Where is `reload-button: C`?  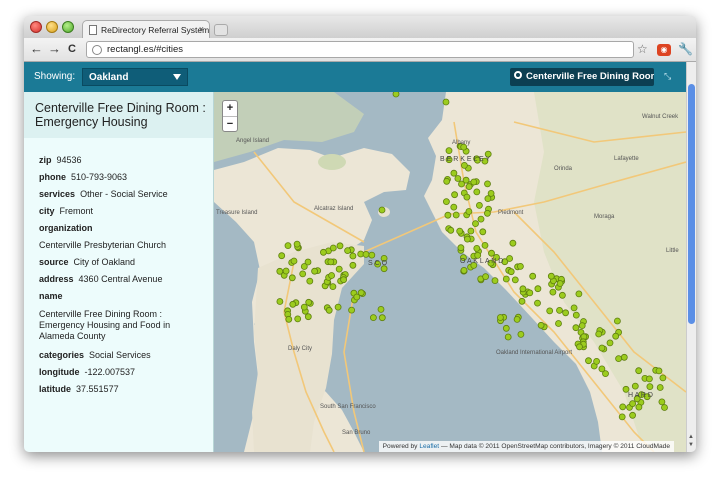
reload-button: C is located at coordinates (72, 49).